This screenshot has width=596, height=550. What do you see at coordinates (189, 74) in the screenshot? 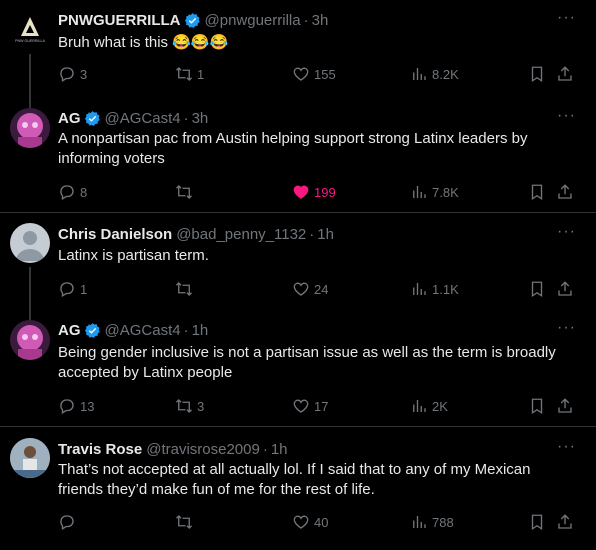
I see `retweet-button: 1` at bounding box center [189, 74].